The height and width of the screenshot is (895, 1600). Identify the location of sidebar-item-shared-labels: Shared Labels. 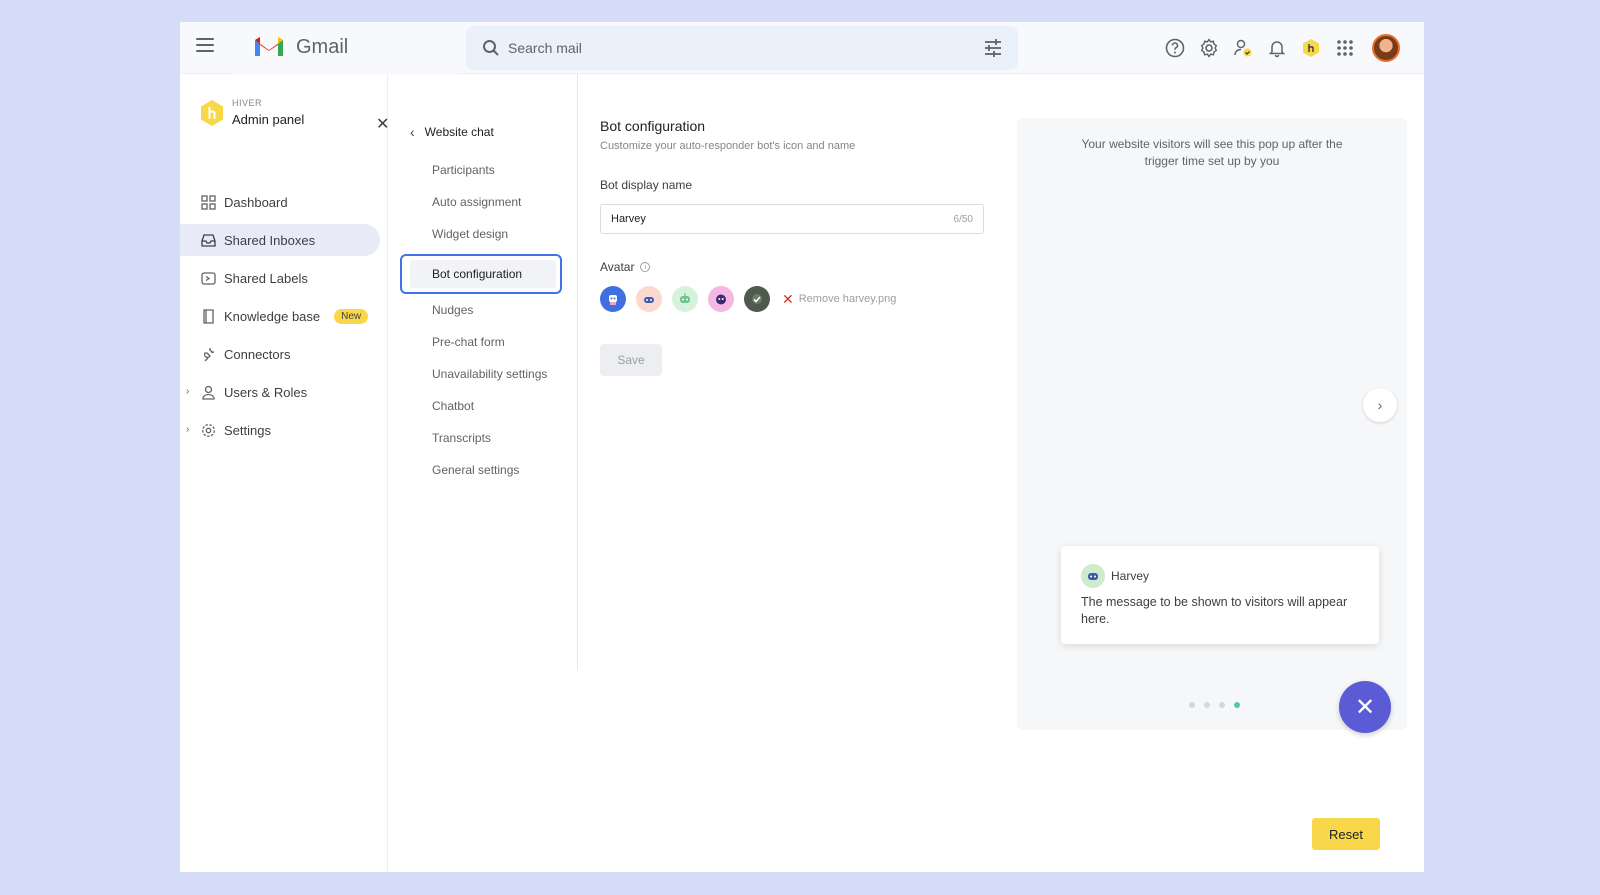
(284, 278).